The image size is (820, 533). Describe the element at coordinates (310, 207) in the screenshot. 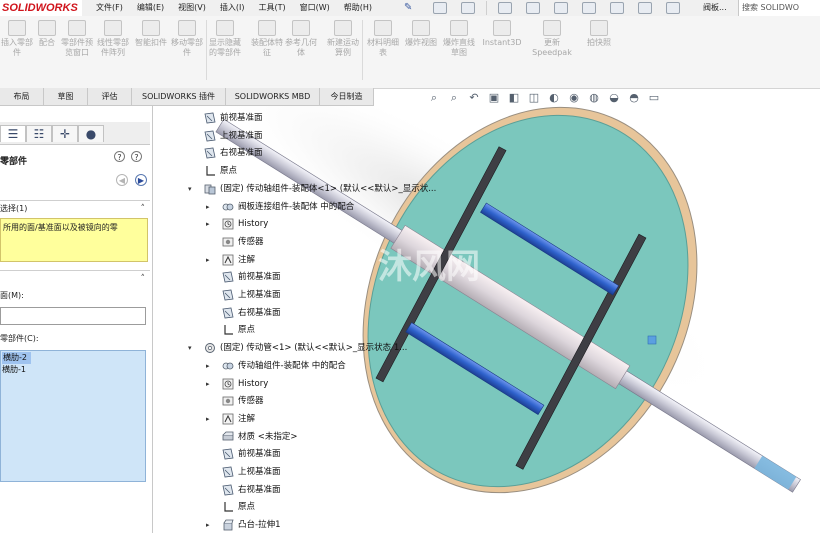

I see `tree-item-valve-mates: ▸ 阀板连接组件-装配体 中的配合` at that location.